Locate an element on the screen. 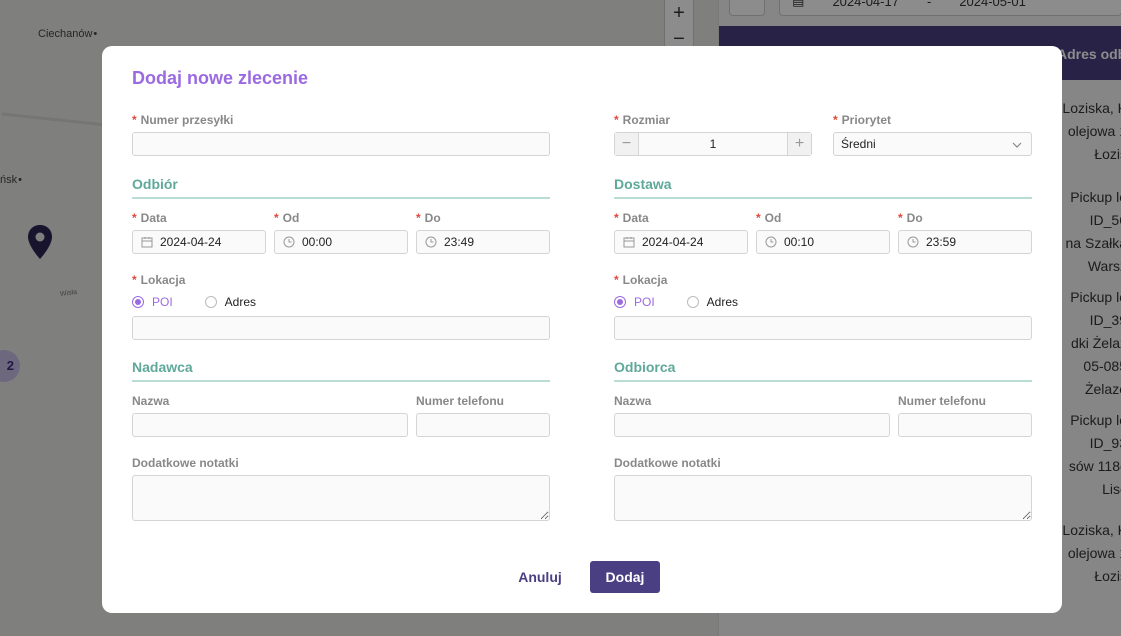  sender-name-label: Nazwa is located at coordinates (151, 401).